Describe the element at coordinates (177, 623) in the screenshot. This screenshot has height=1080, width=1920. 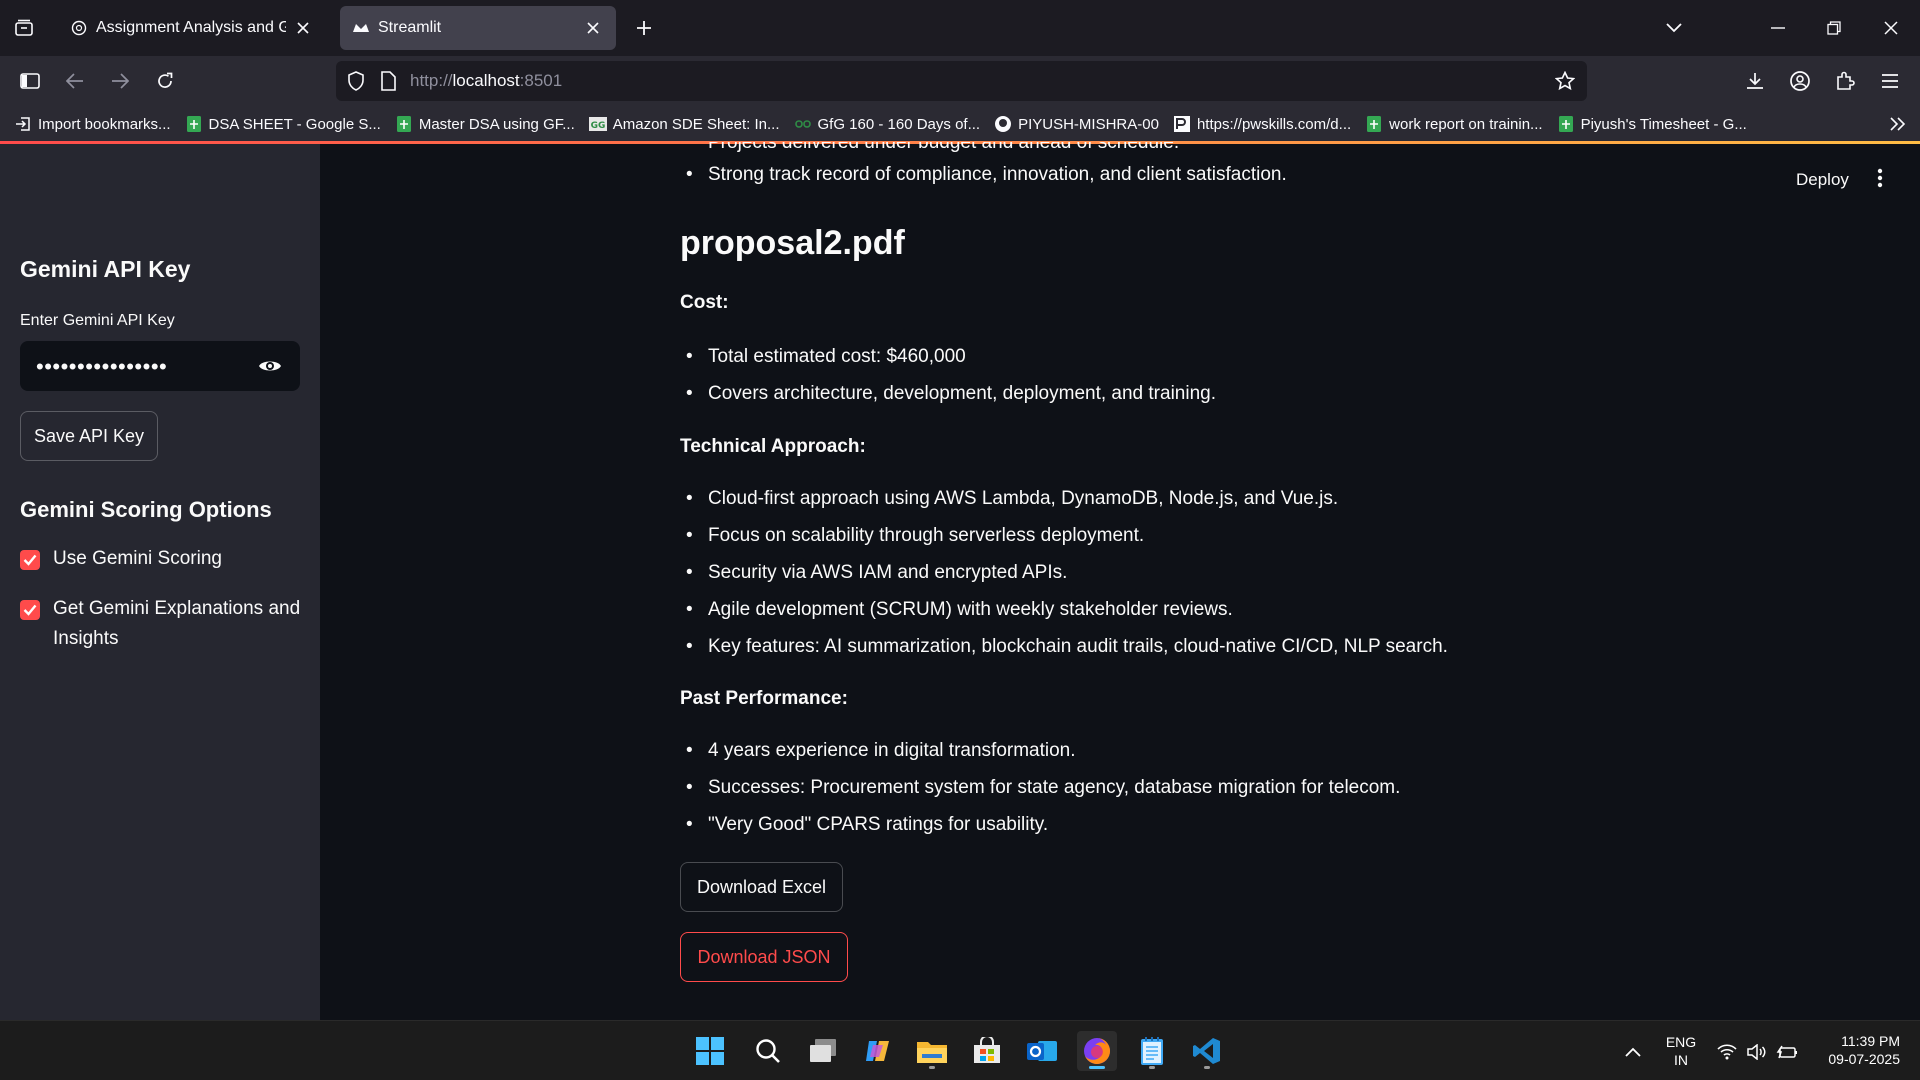
I see `checkbox-label: Get Gemini Explanations and Insights` at that location.